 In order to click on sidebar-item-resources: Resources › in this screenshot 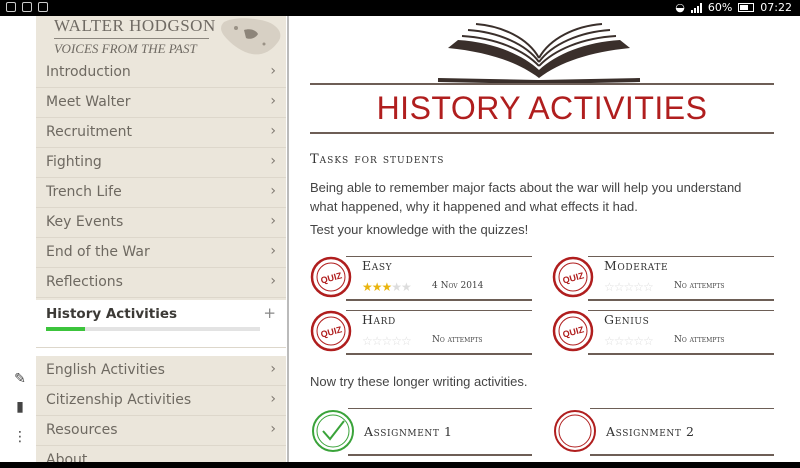, I will do `click(161, 431)`.